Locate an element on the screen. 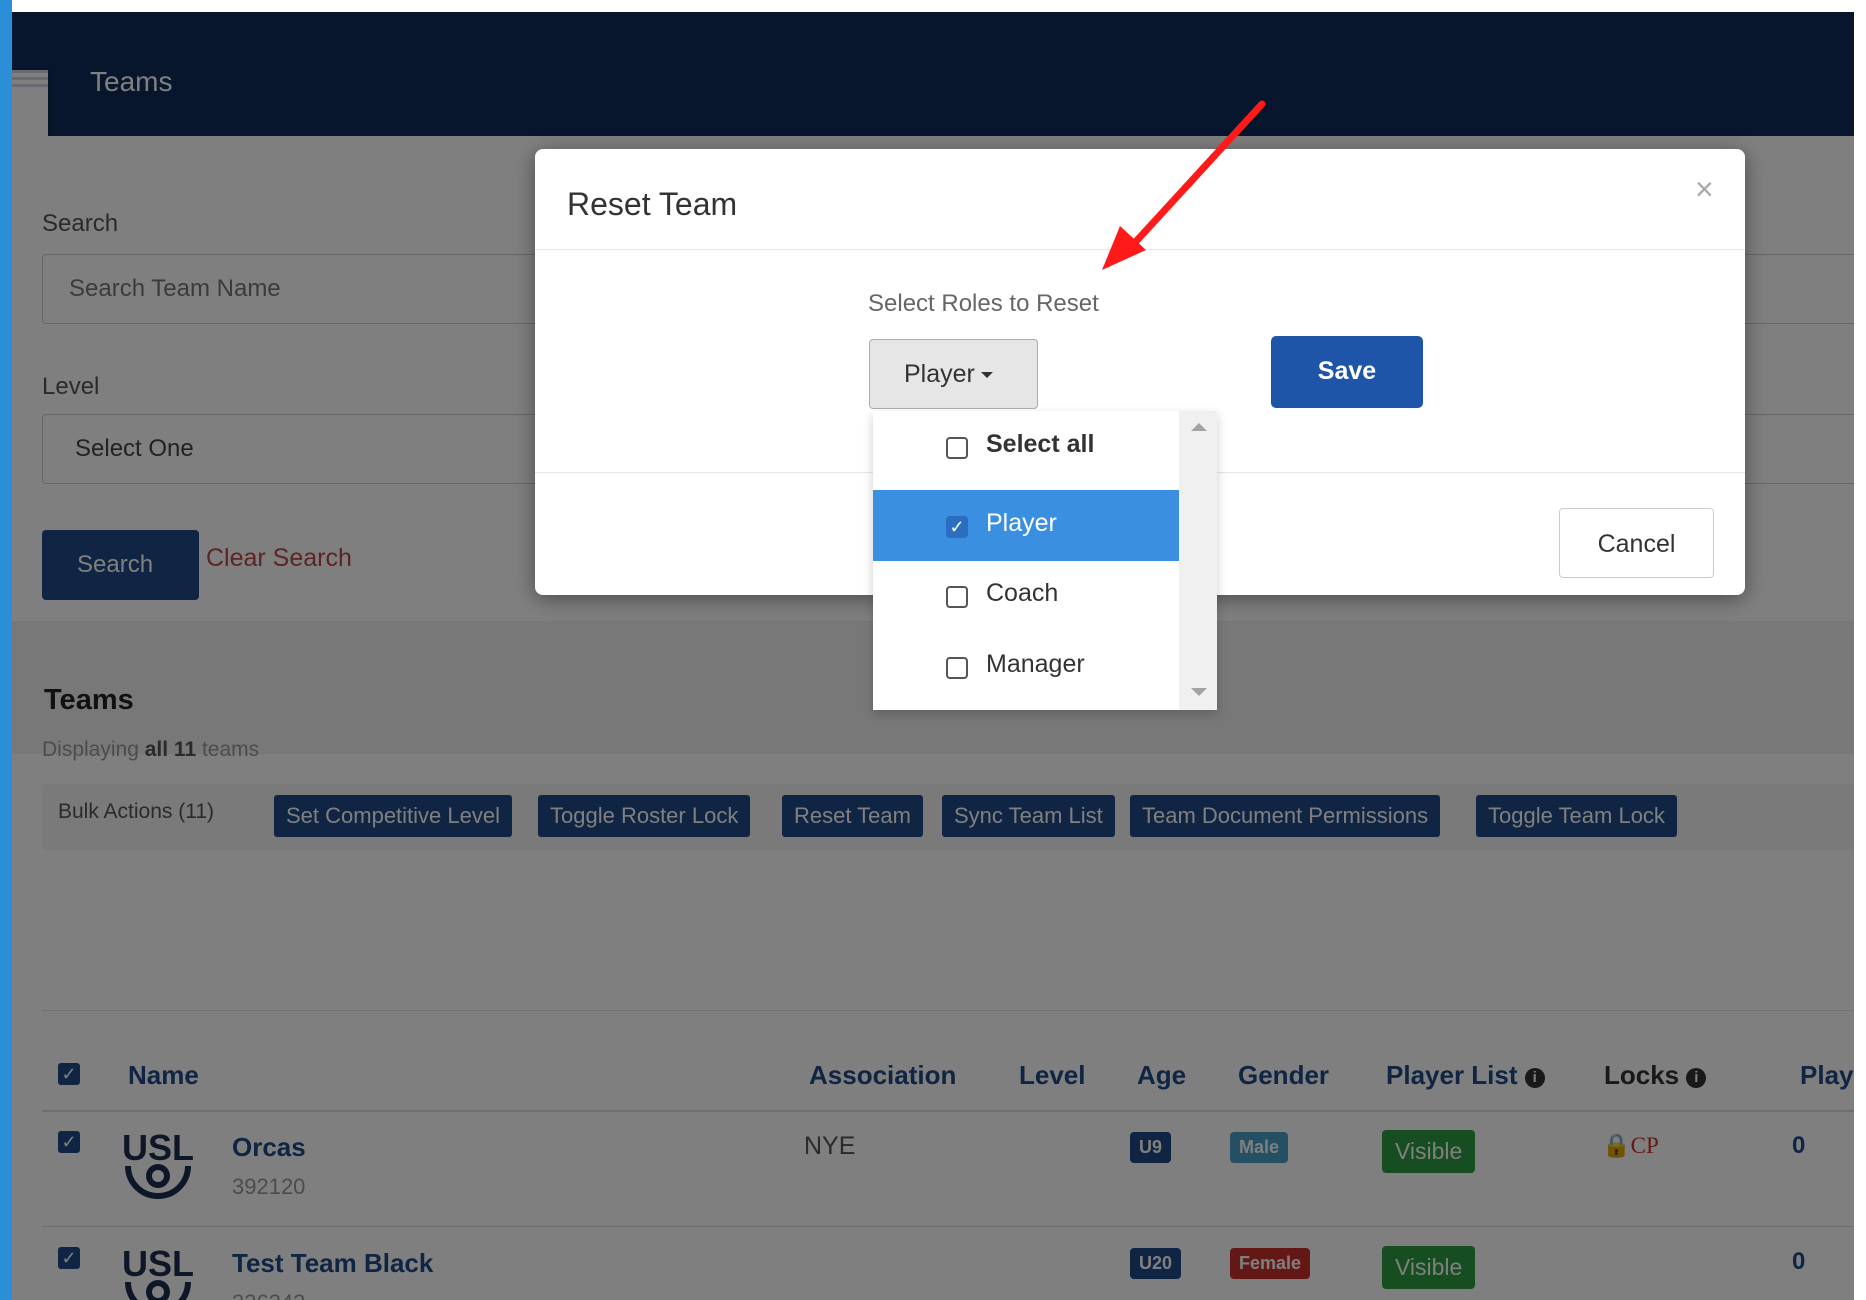 The height and width of the screenshot is (1300, 1866). option-coach: Coach is located at coordinates (1026, 595).